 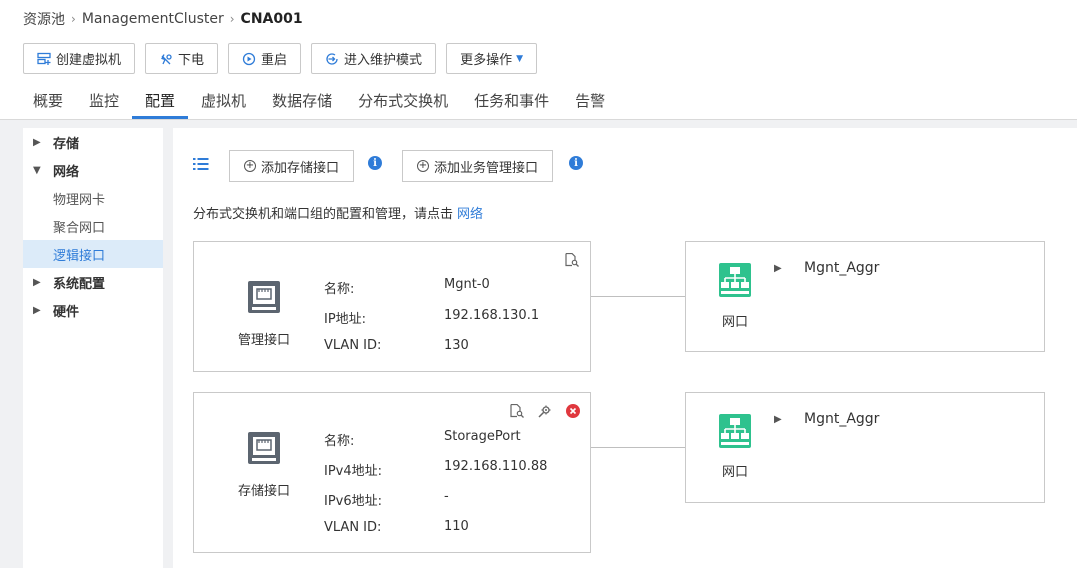 What do you see at coordinates (274, 60) in the screenshot?
I see `restart-label: 重启` at bounding box center [274, 60].